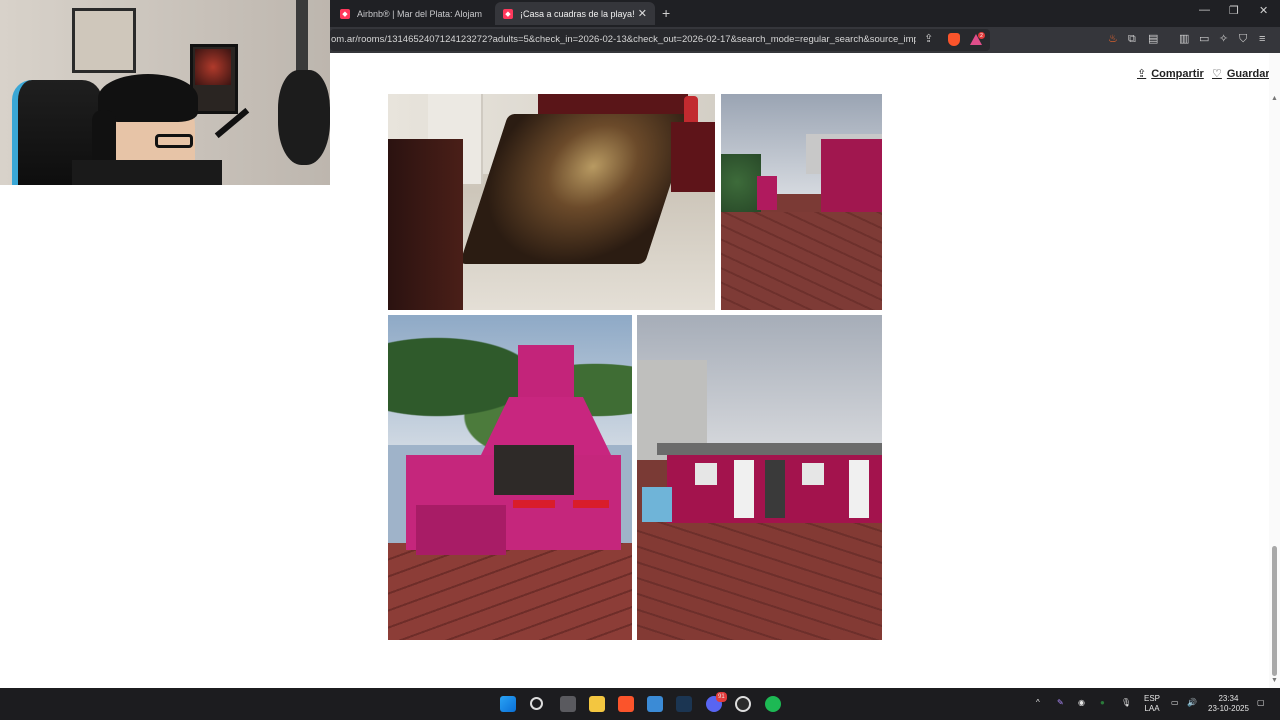 The width and height of the screenshot is (1280, 720). I want to click on notifications-icon: ▢, so click(1261, 703).